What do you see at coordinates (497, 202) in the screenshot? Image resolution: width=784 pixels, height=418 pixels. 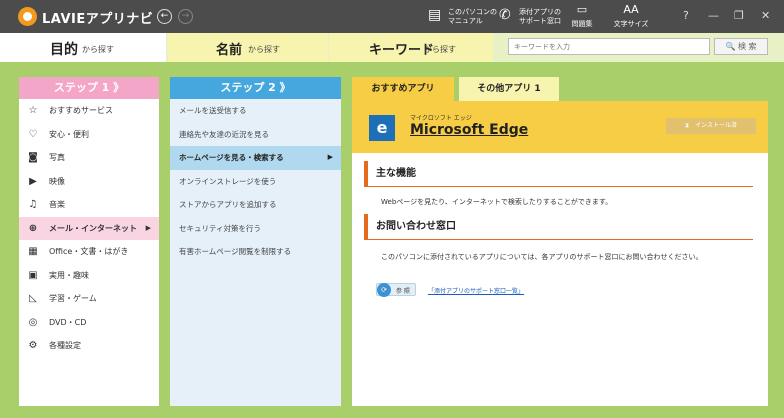 I see `features-text: Webページを見たり、インターネットで検索したりすることができます。` at bounding box center [497, 202].